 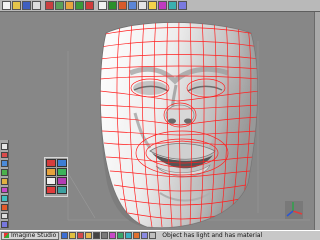 What do you see at coordinates (142, 5) in the screenshot?
I see `camera-icon` at bounding box center [142, 5].